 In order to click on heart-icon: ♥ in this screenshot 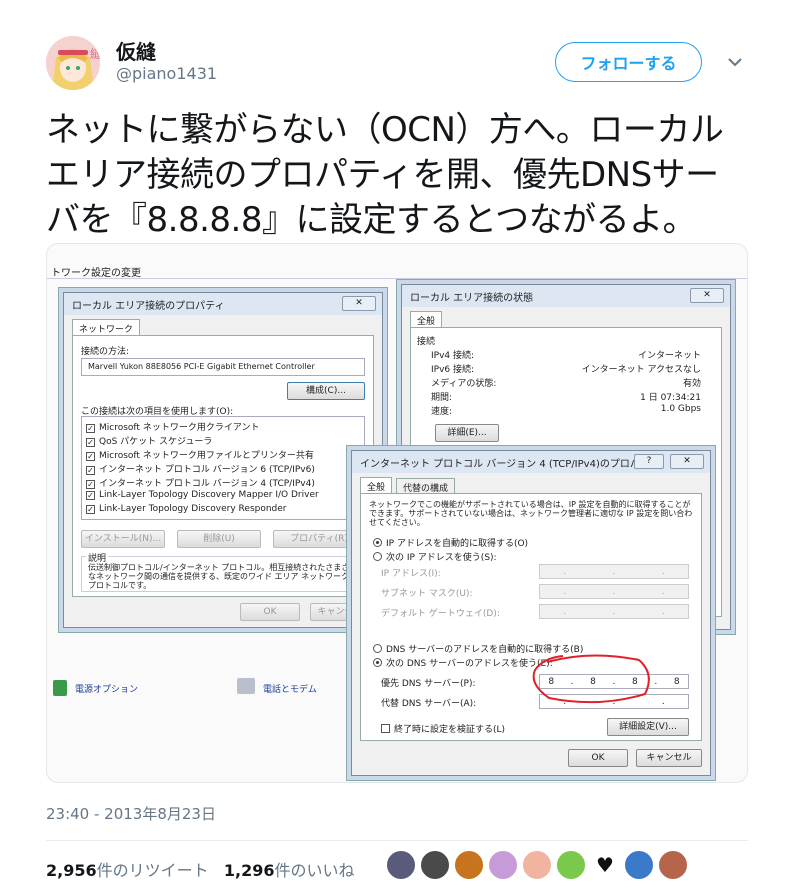, I will do `click(605, 865)`.